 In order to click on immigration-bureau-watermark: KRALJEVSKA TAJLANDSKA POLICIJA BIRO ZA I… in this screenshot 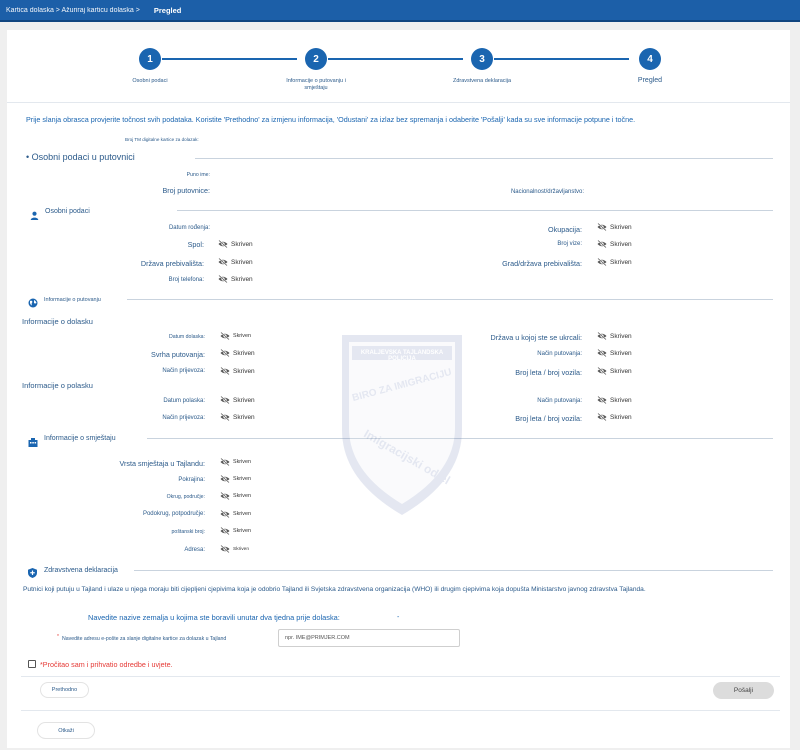, I will do `click(402, 420)`.